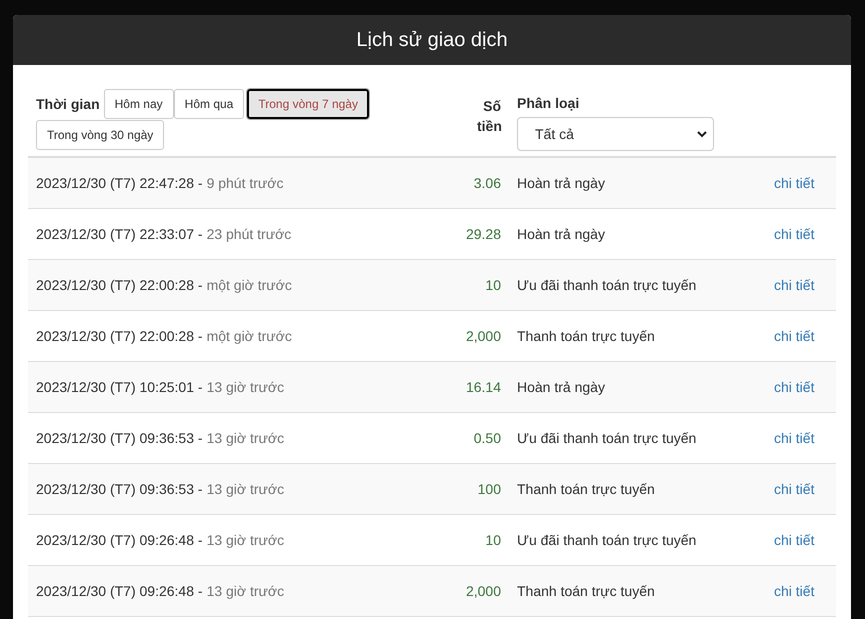 Image resolution: width=865 pixels, height=619 pixels. I want to click on filter-label: Thời gian, so click(68, 104).